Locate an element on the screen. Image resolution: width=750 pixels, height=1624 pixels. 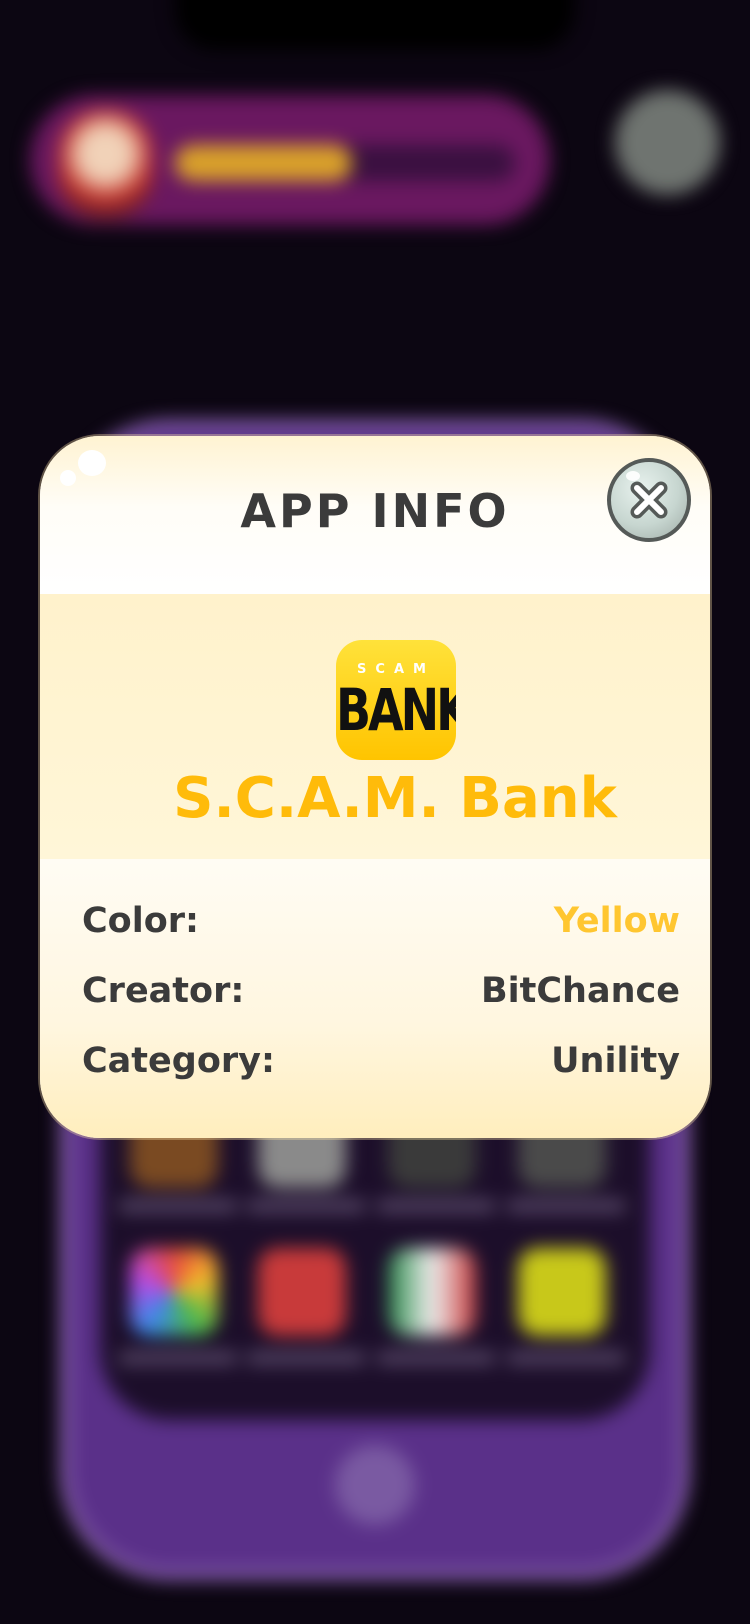
detail-label: Creator: is located at coordinates (163, 991).